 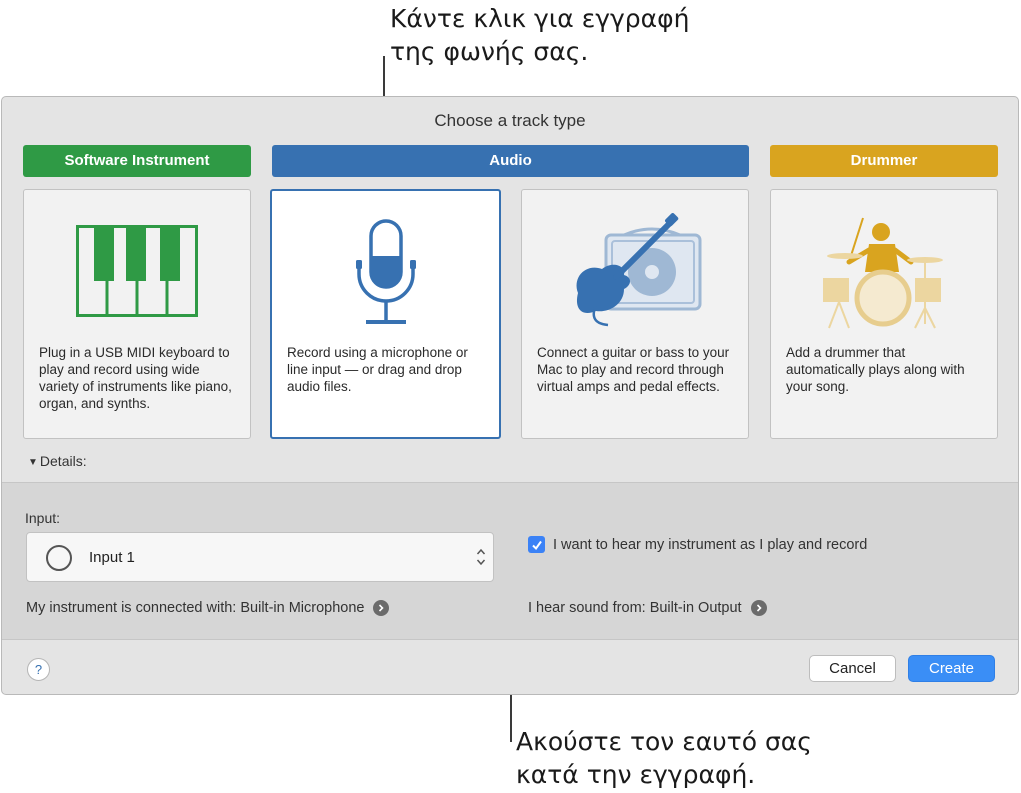 I want to click on details-disclosure: ▼ Details:, so click(x=57, y=461).